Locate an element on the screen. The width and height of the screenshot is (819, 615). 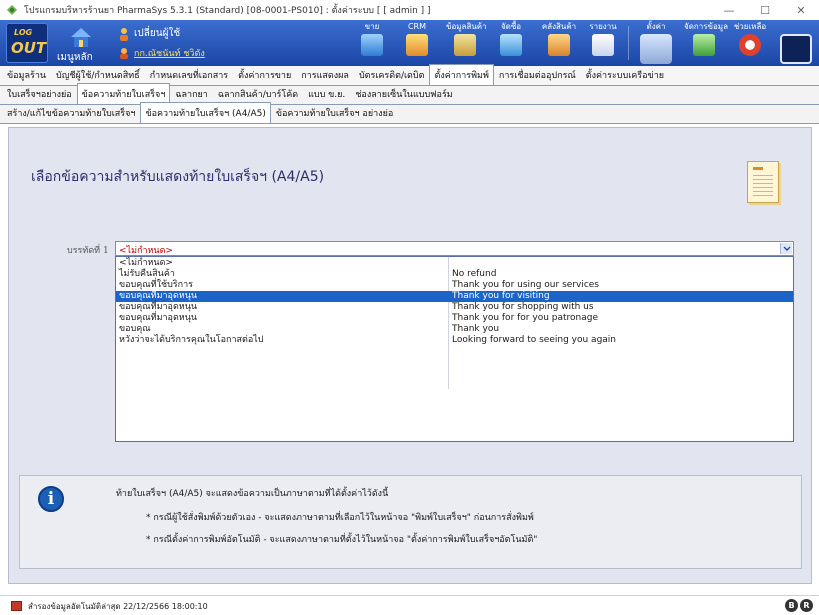
report-button: รายงาน is located at coordinates (603, 43).